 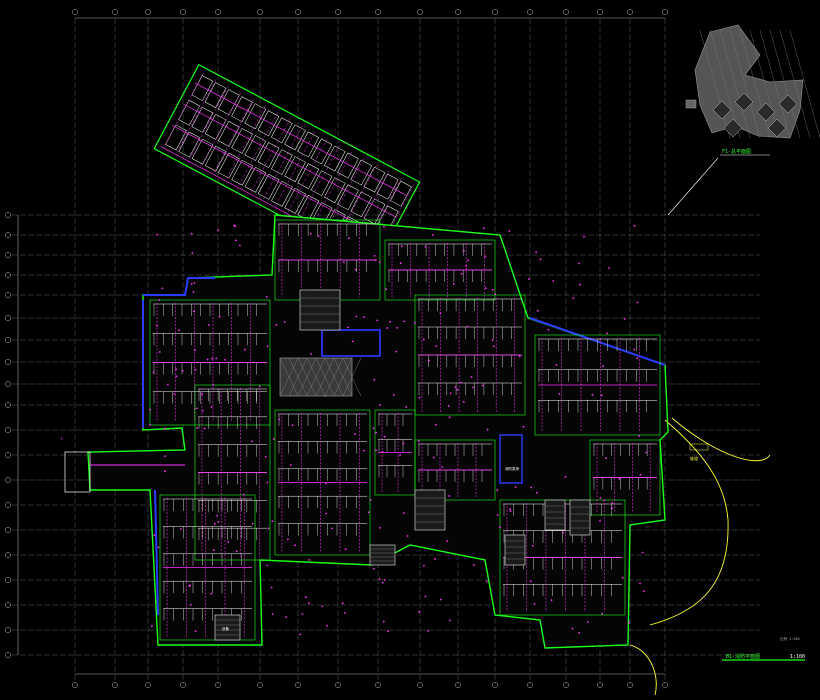 I want to click on sprinkler-branch, so click(x=319, y=183).